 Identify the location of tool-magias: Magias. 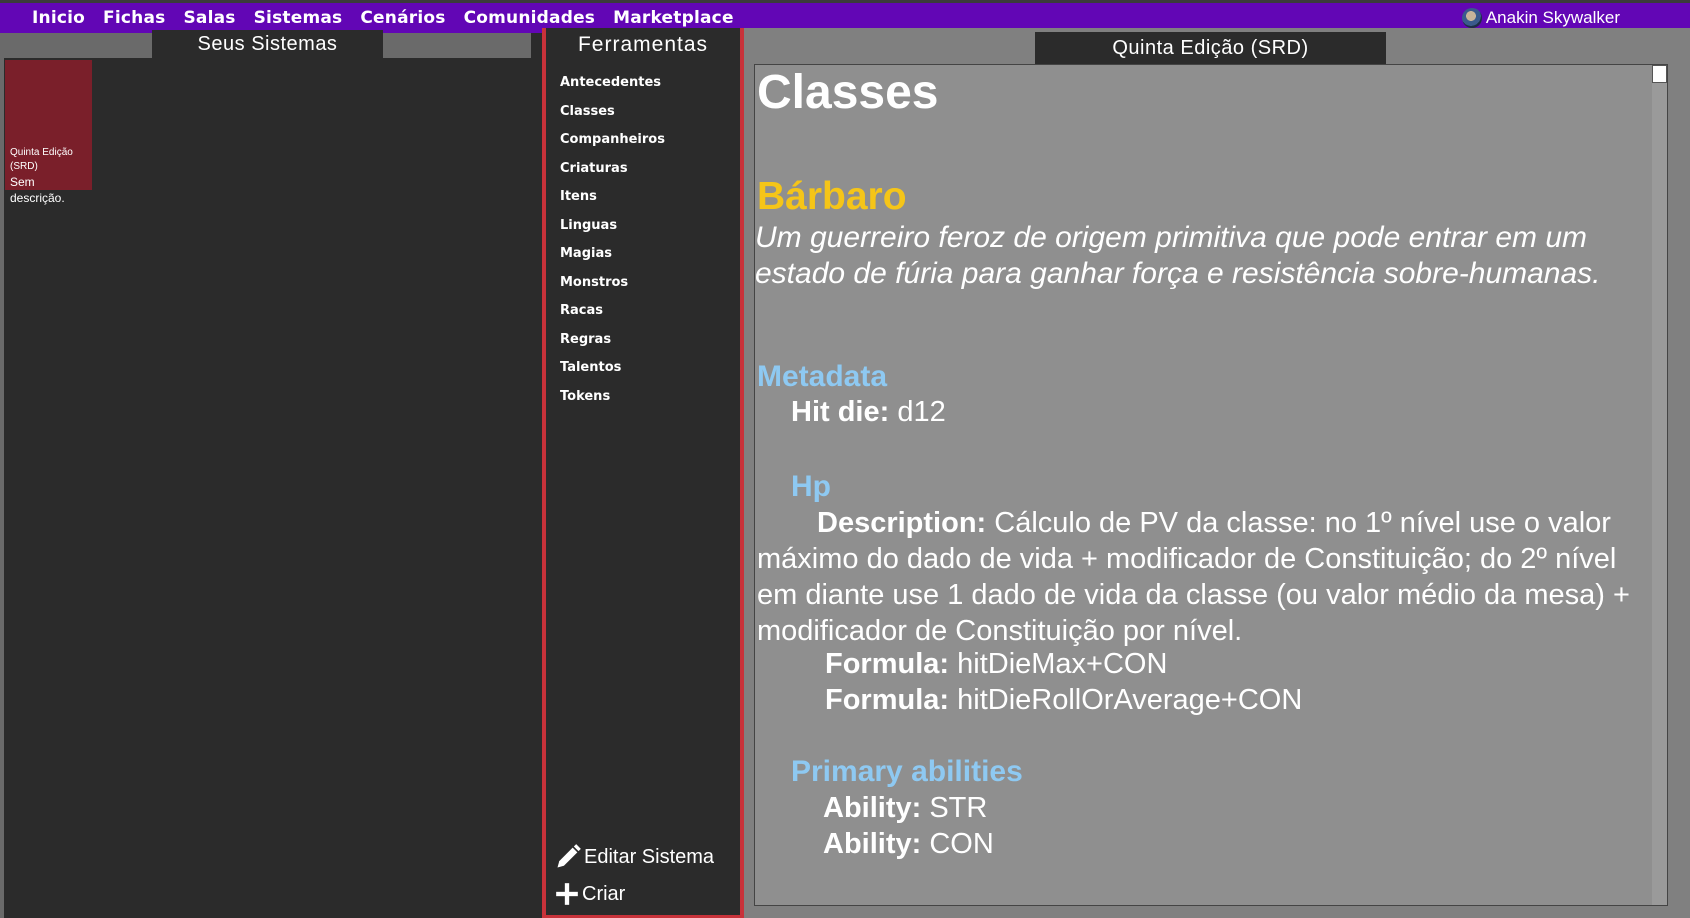
(650, 260).